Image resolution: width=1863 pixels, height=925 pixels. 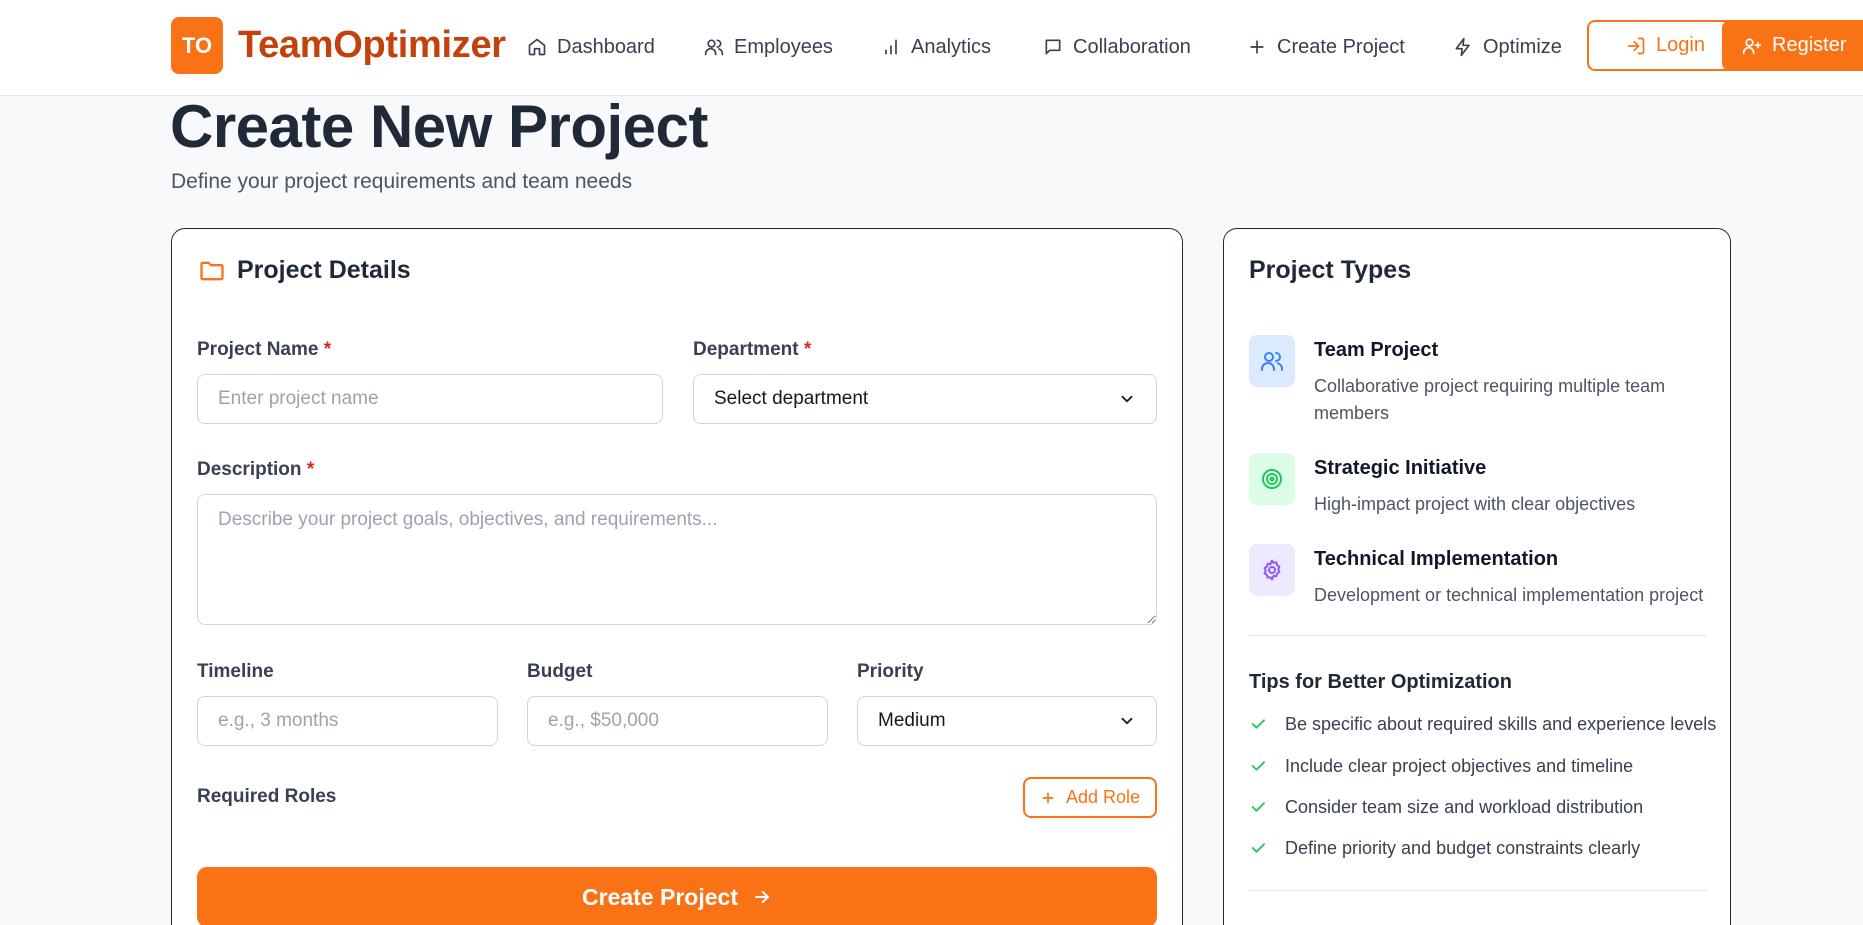 I want to click on brand-name: TeamOptimizer, so click(x=372, y=45).